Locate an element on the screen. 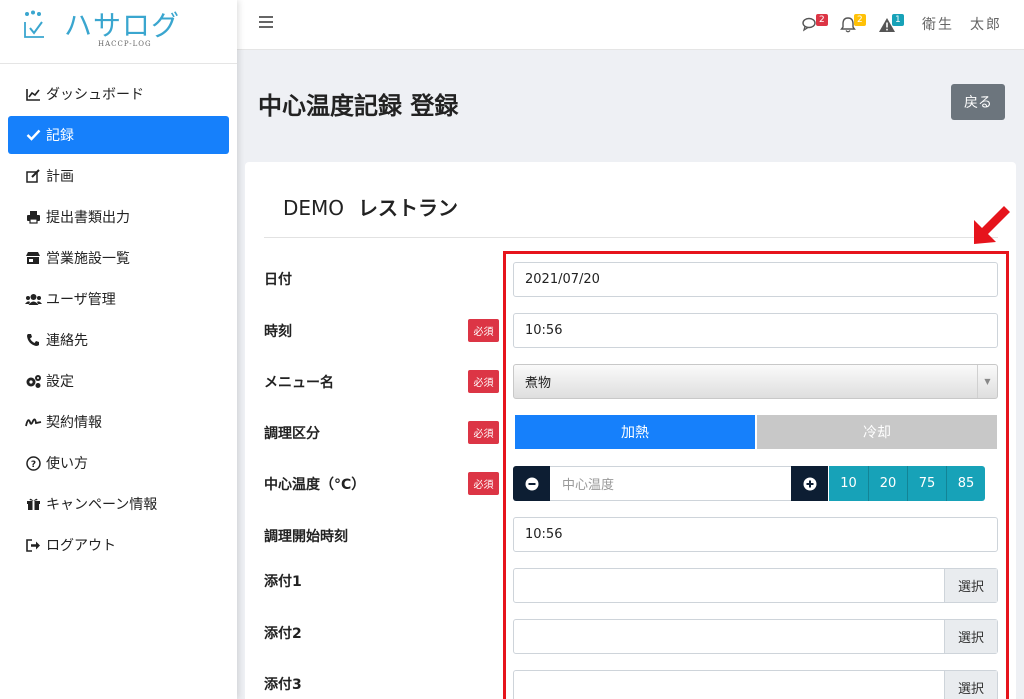  sidebar-item-dashboard: ダッシュボード is located at coordinates (118, 94).